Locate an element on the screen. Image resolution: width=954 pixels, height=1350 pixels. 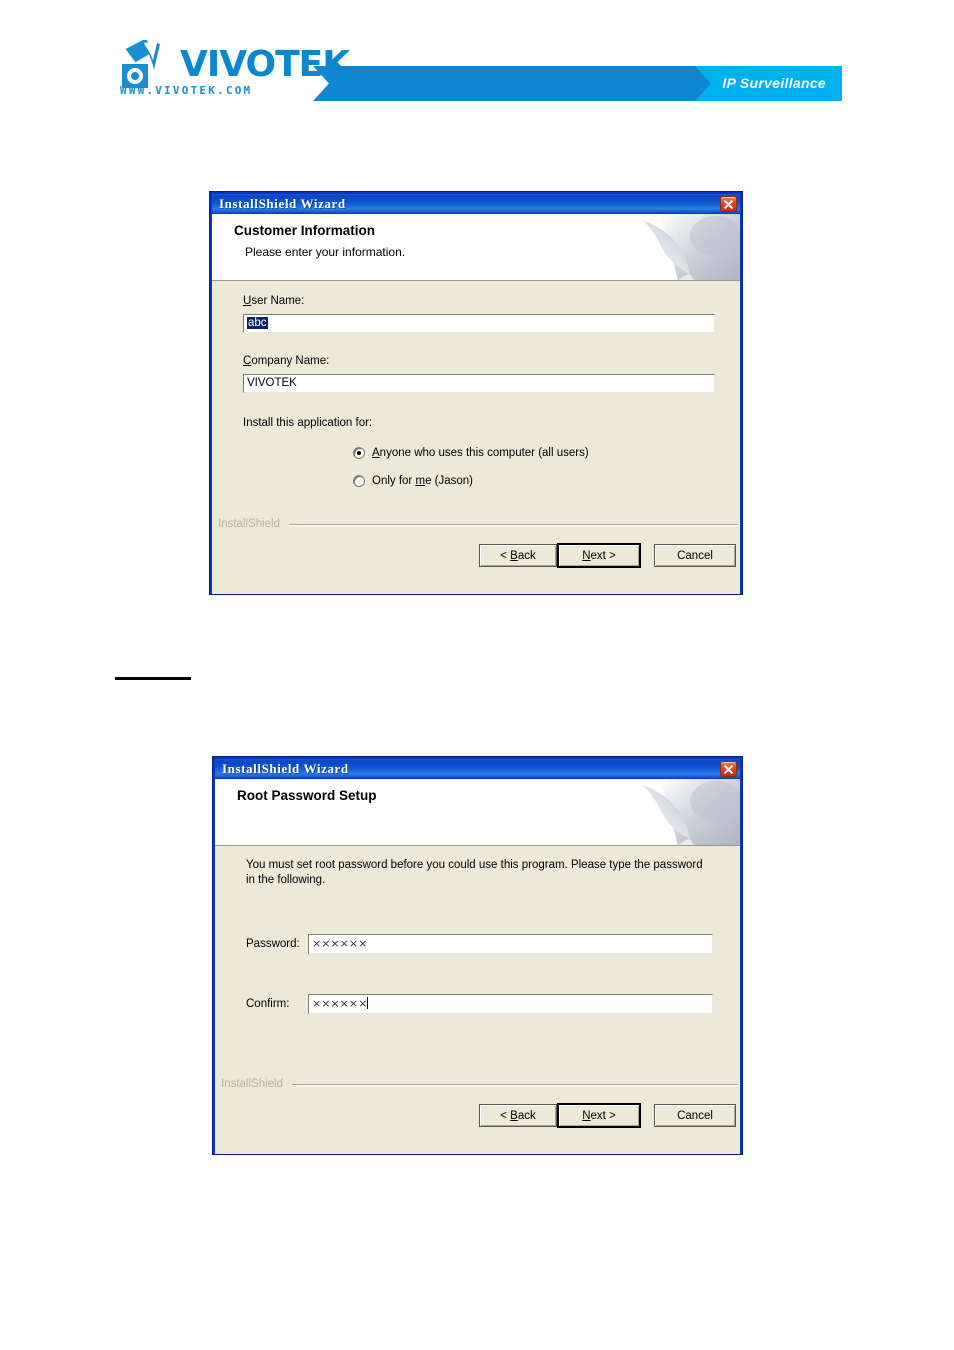
user-name-value: abc is located at coordinates (257, 323).